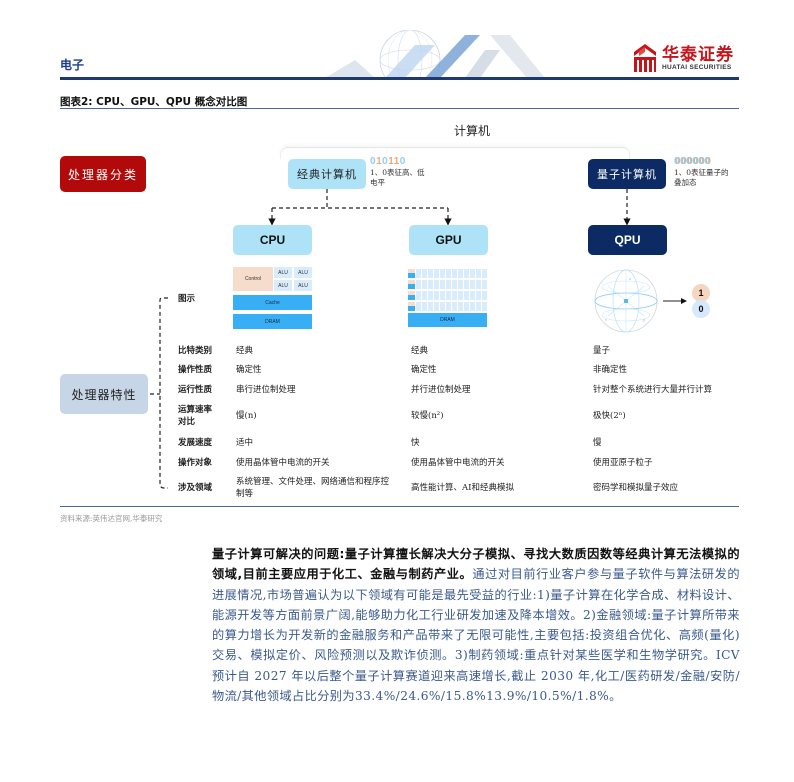  Describe the element at coordinates (104, 394) in the screenshot. I see `processor-features-box: 处理器特性` at that location.